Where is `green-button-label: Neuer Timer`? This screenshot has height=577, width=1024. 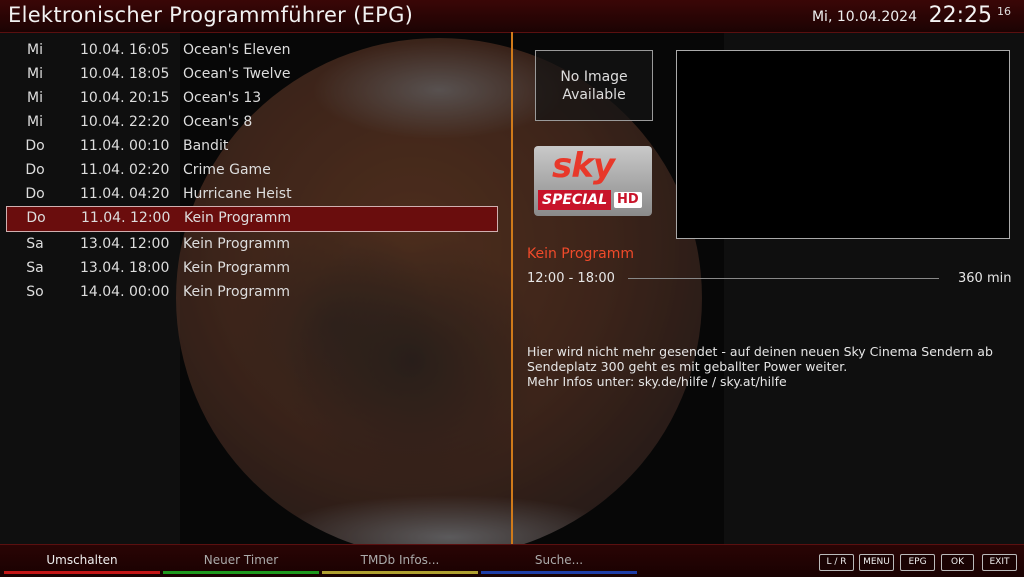
green-button-label: Neuer Timer is located at coordinates (241, 560).